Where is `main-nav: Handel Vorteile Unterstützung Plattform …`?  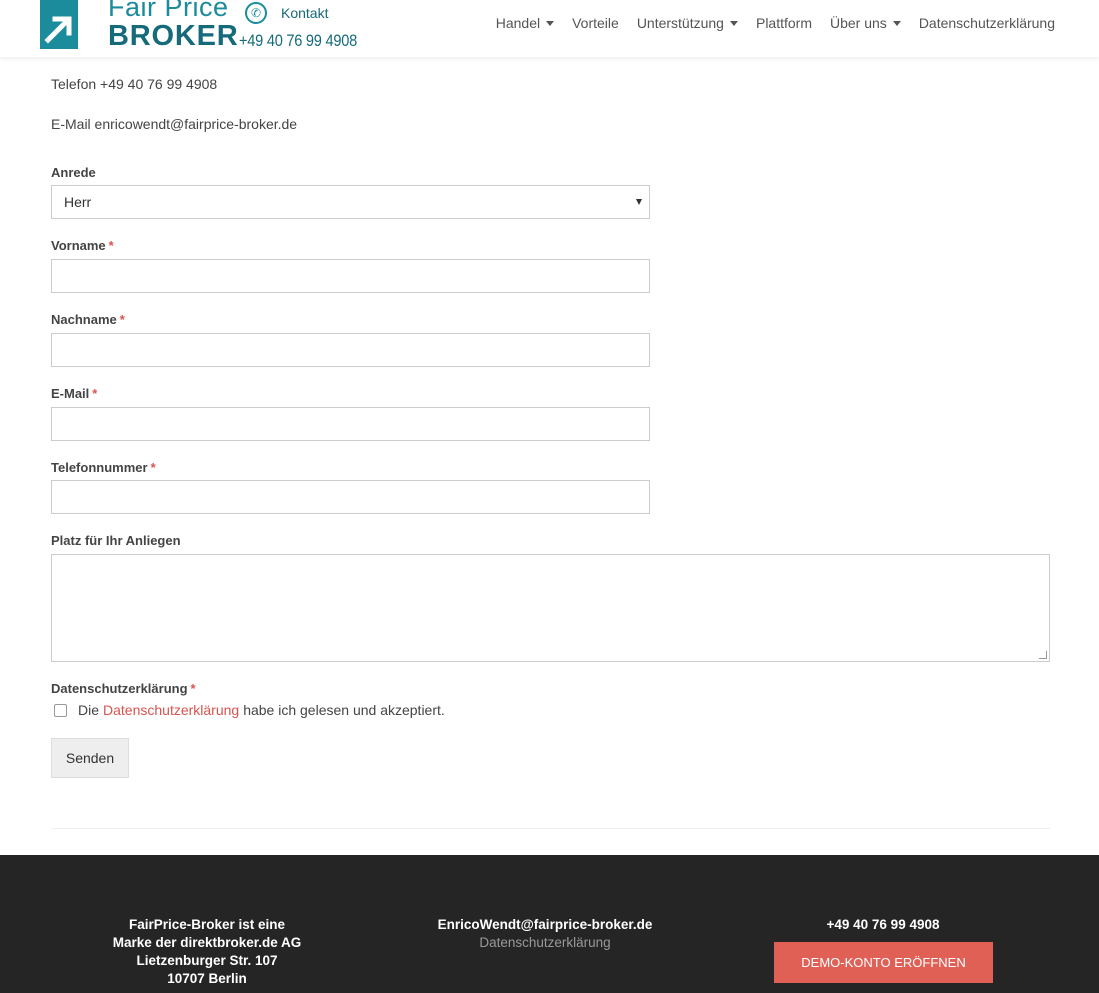 main-nav: Handel Vorteile Unterstützung Plattform … is located at coordinates (775, 23).